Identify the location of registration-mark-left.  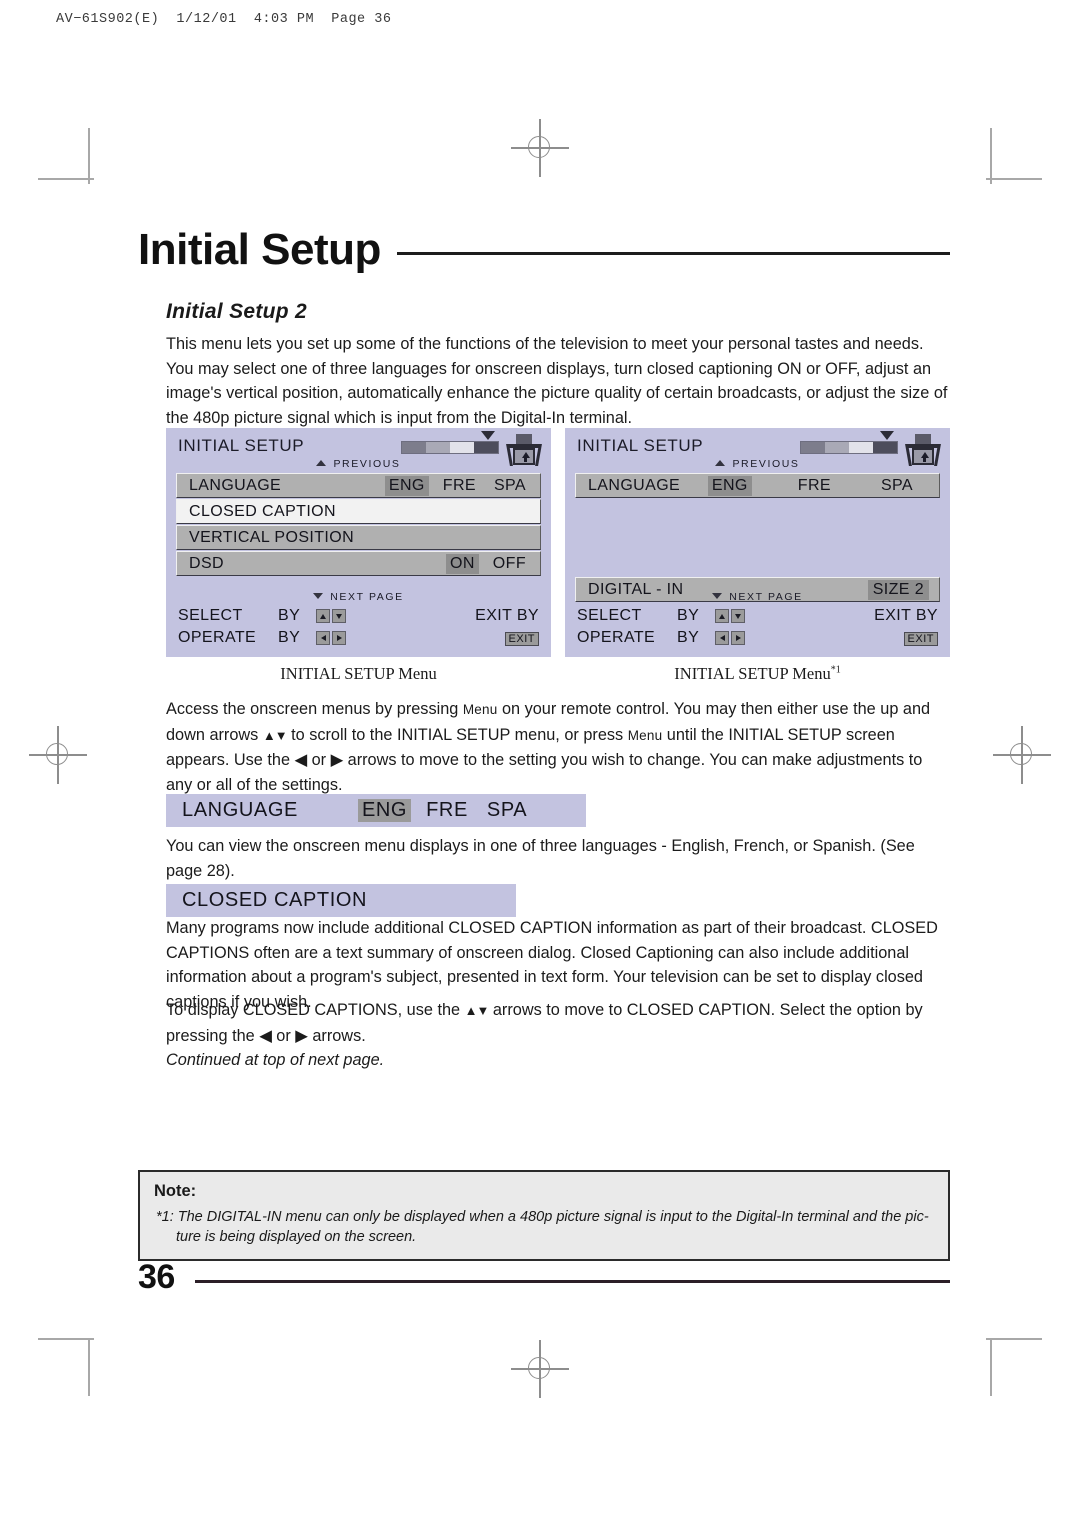
(58, 755).